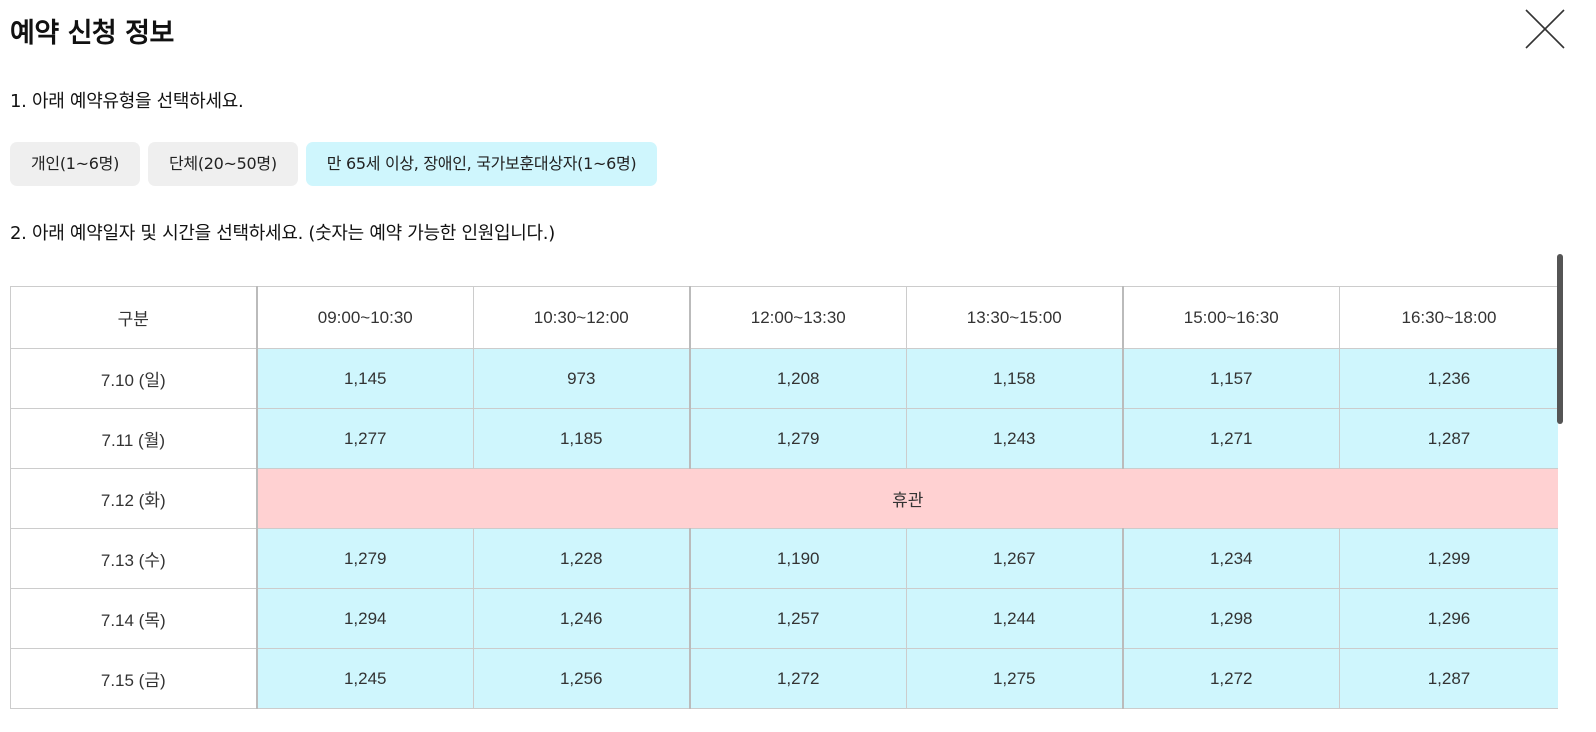 The height and width of the screenshot is (732, 1596). Describe the element at coordinates (364, 618) in the screenshot. I see `slot-cell: 1,294` at that location.